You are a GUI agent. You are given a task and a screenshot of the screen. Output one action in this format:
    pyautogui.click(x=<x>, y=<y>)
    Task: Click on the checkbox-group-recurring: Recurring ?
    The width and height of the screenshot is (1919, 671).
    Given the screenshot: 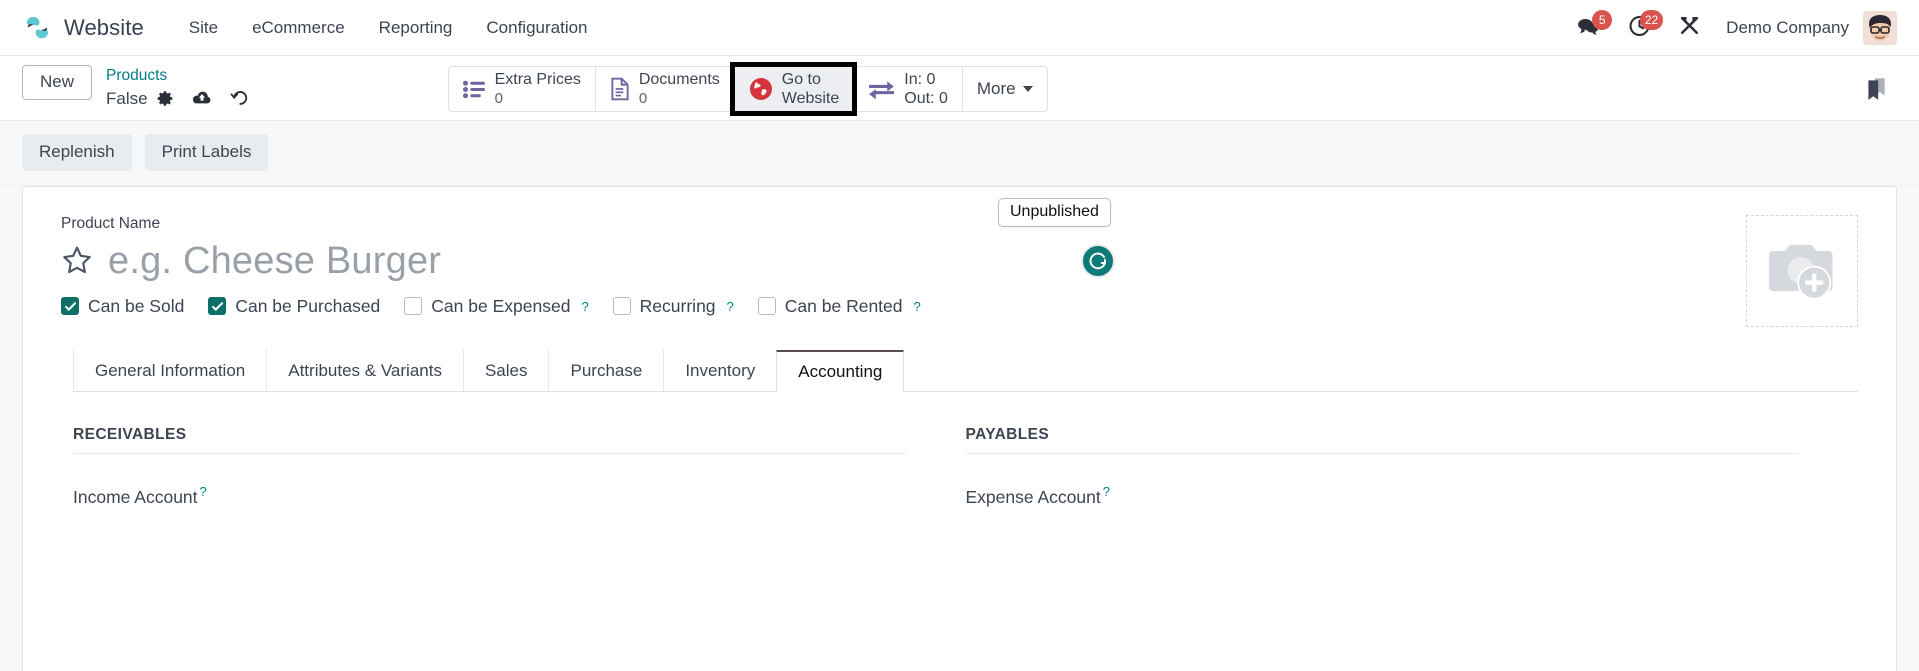 What is the action you would take?
    pyautogui.click(x=673, y=306)
    